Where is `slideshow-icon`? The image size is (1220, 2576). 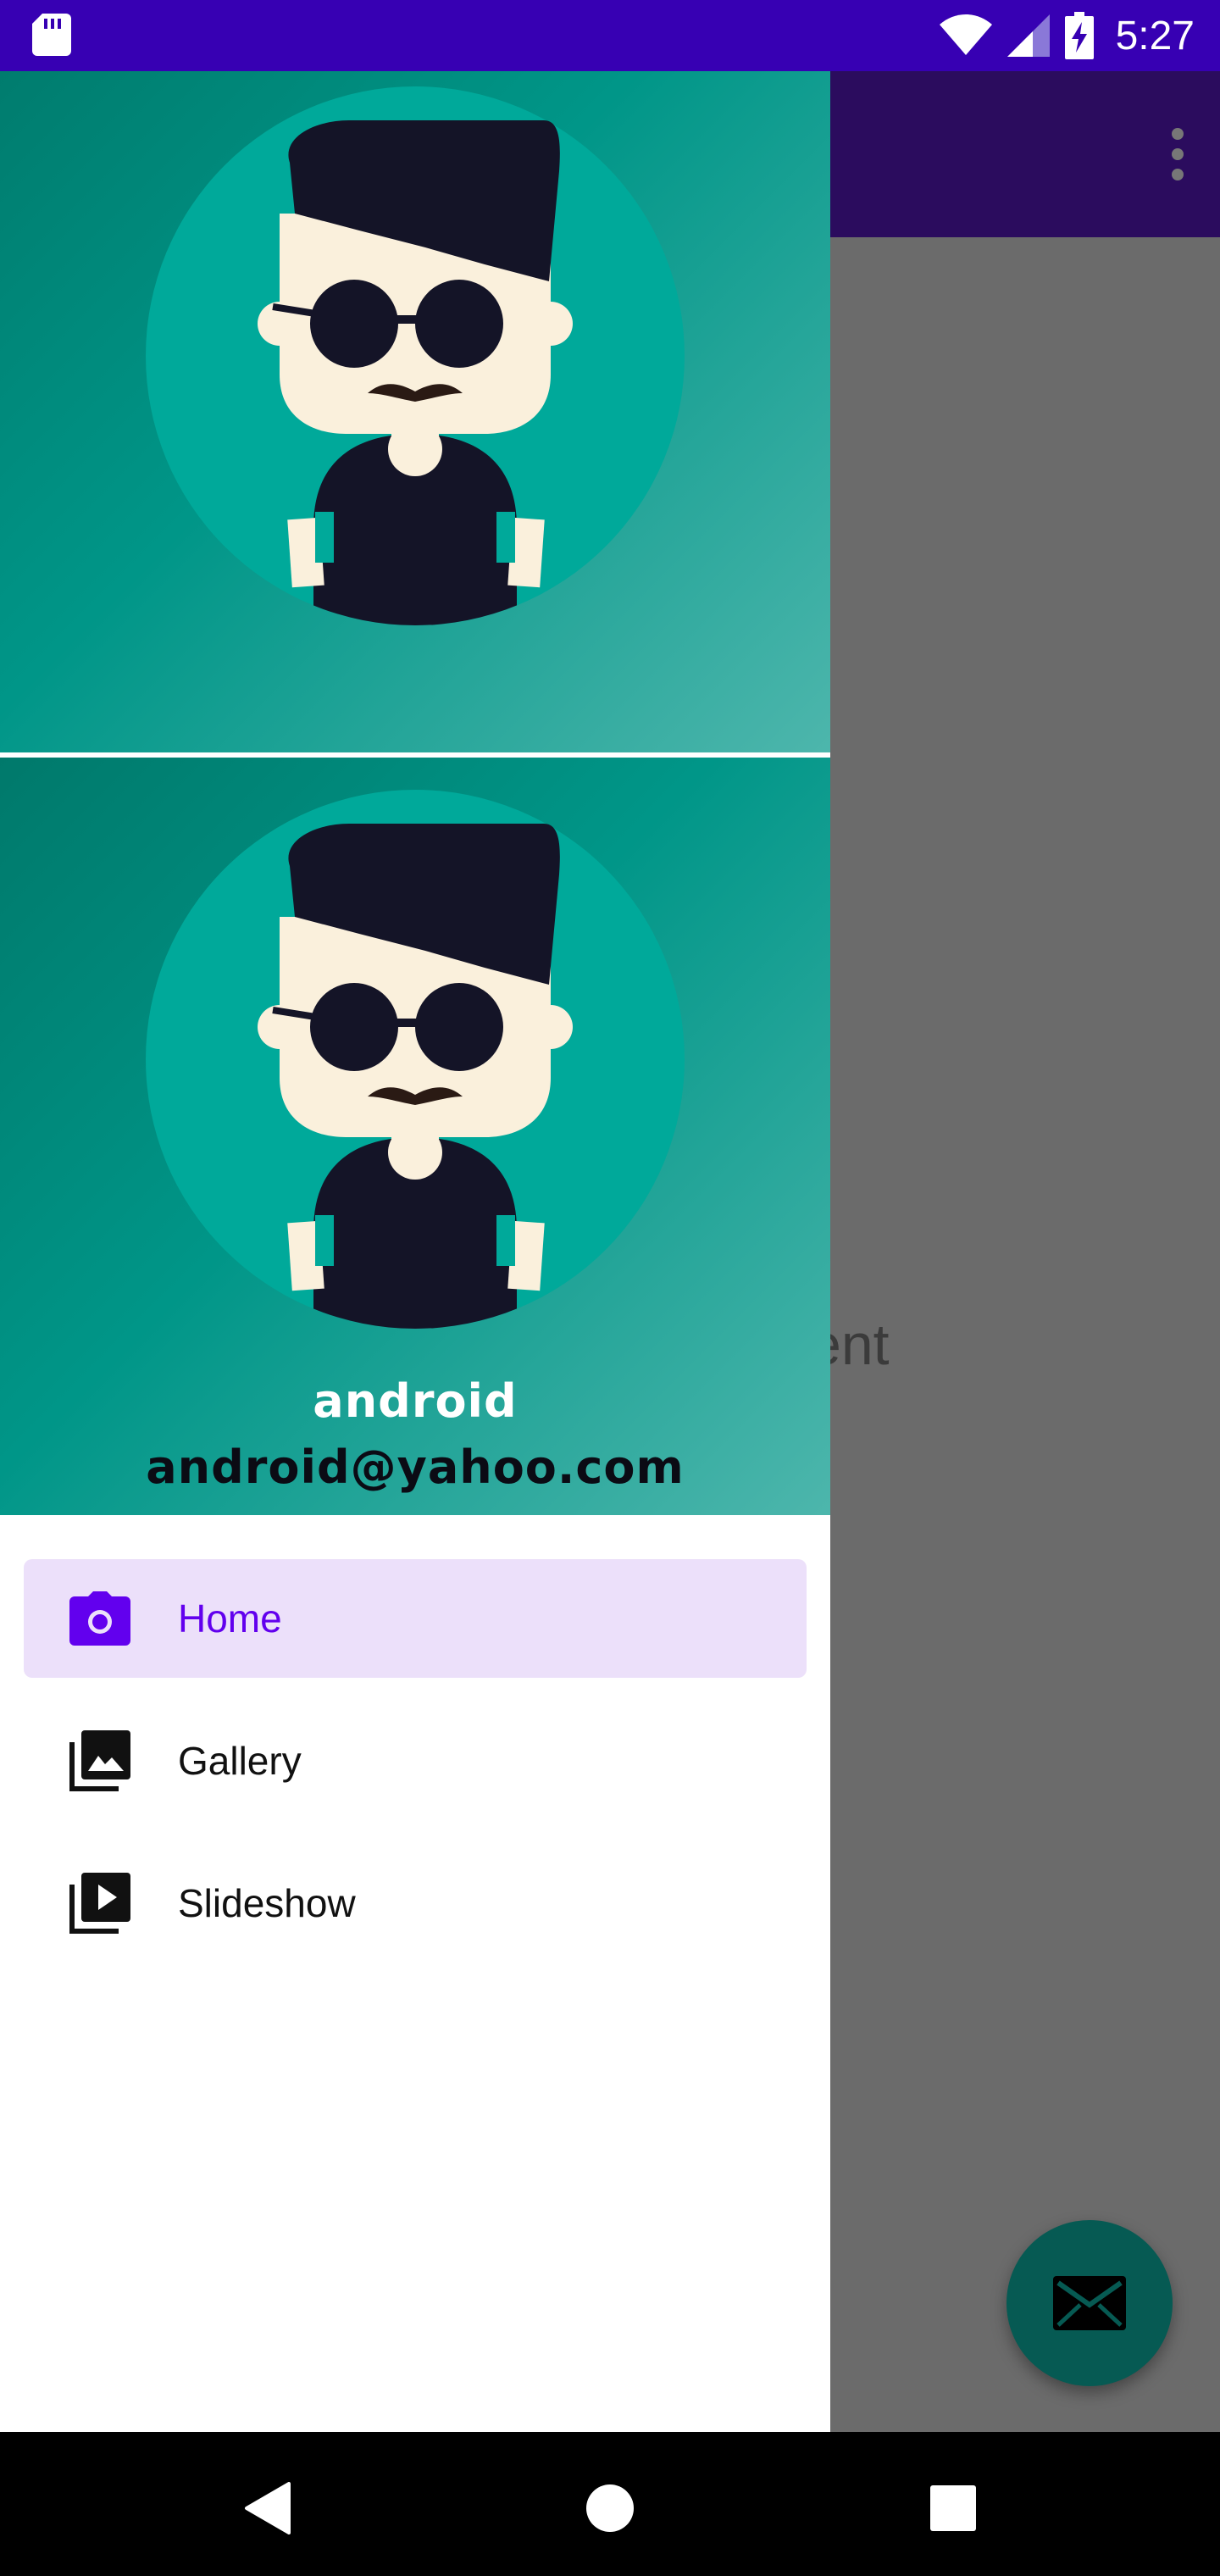 slideshow-icon is located at coordinates (99, 1903).